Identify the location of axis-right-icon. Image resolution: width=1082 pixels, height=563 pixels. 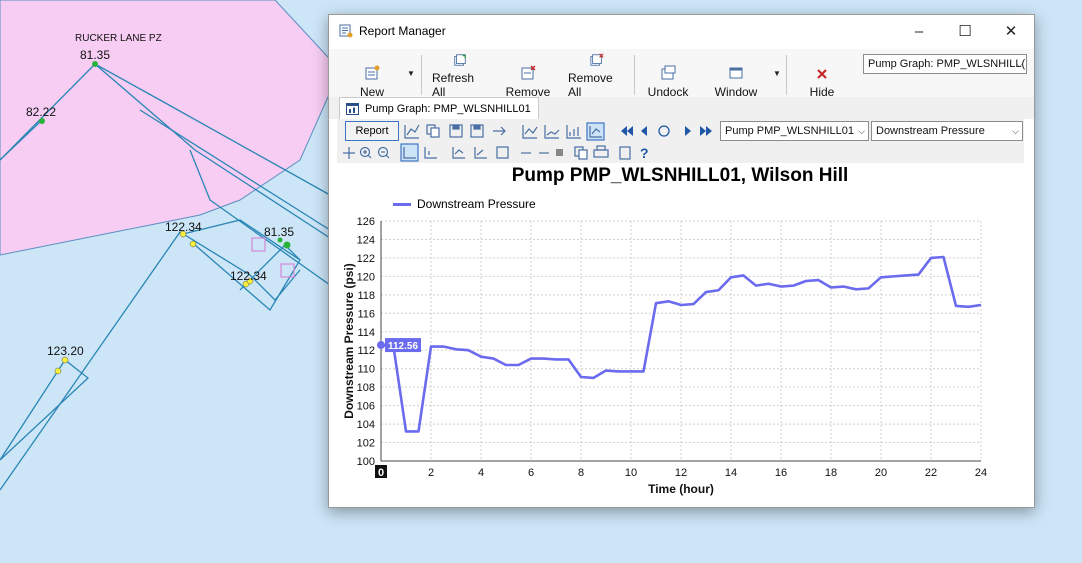
(480, 153).